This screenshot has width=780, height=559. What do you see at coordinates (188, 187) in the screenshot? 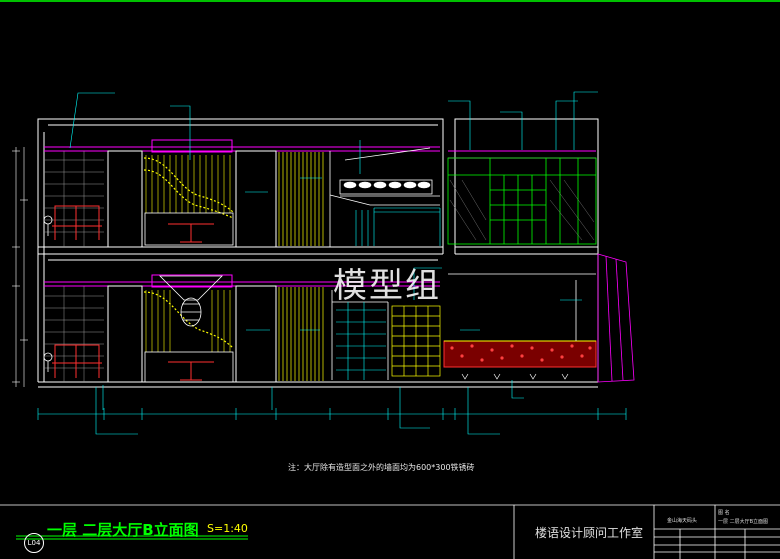
I see `wave-feature-upper` at bounding box center [188, 187].